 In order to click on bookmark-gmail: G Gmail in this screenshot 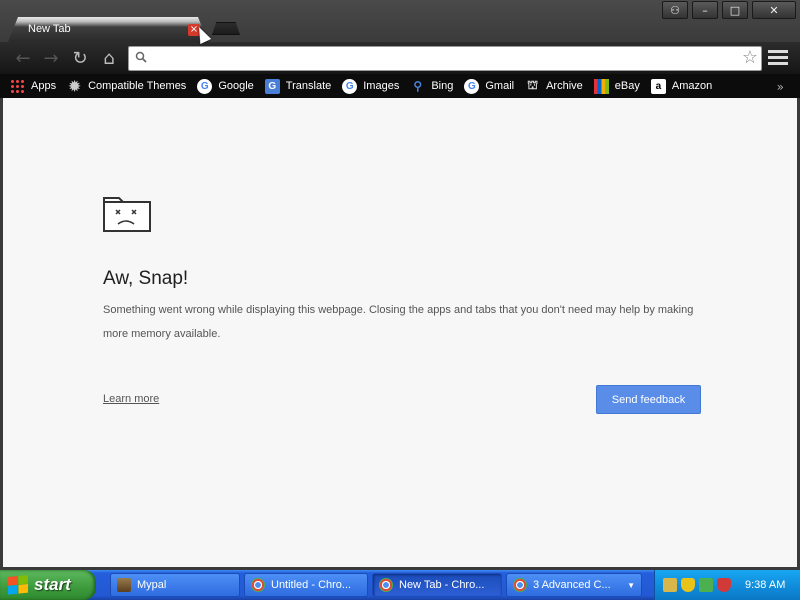, I will do `click(489, 86)`.